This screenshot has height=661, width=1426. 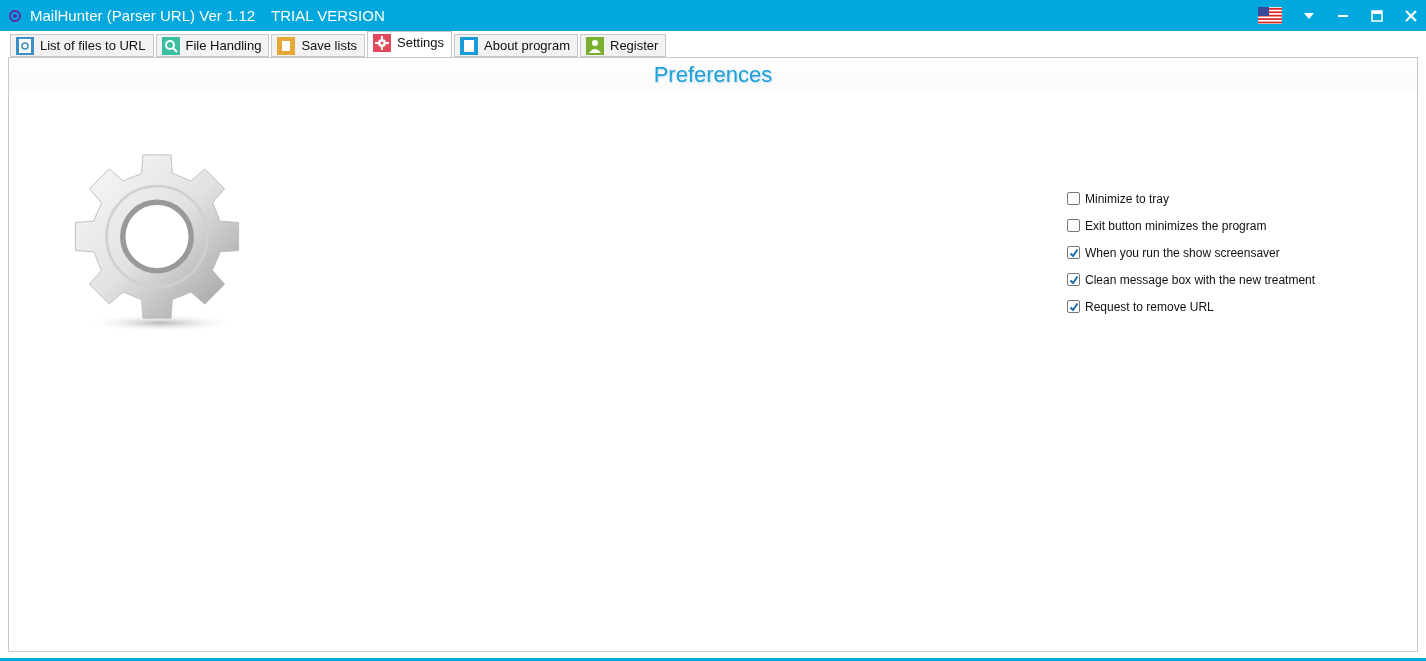 I want to click on option-checkbox: Request to remove URL, so click(x=1242, y=306).